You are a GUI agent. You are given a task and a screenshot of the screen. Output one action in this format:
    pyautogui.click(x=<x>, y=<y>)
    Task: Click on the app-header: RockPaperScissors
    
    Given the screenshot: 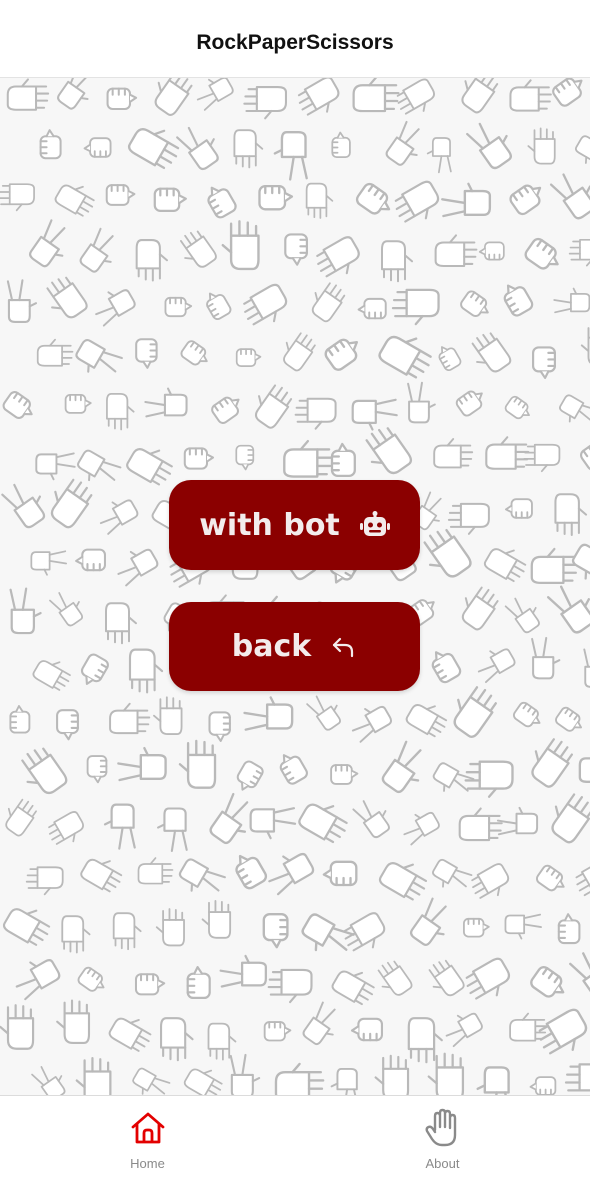 What is the action you would take?
    pyautogui.click(x=295, y=39)
    